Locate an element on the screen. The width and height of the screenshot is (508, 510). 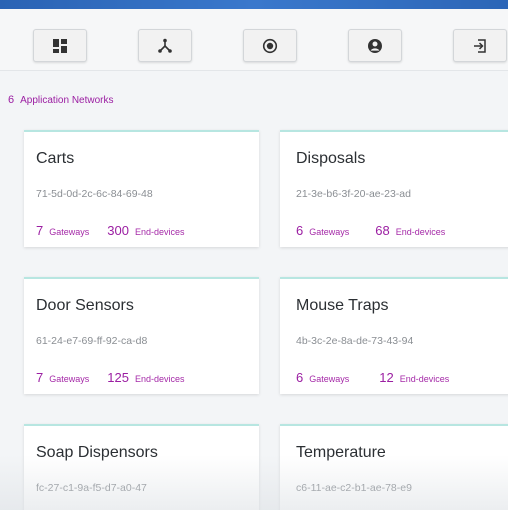
toolbar is located at coordinates (254, 40).